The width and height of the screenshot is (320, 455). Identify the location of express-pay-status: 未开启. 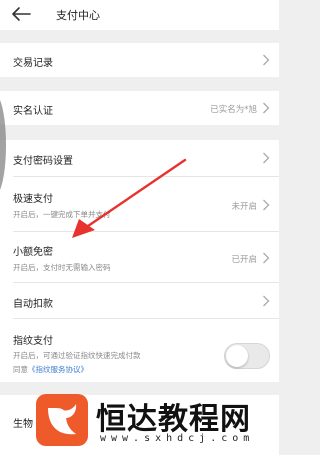
(244, 207).